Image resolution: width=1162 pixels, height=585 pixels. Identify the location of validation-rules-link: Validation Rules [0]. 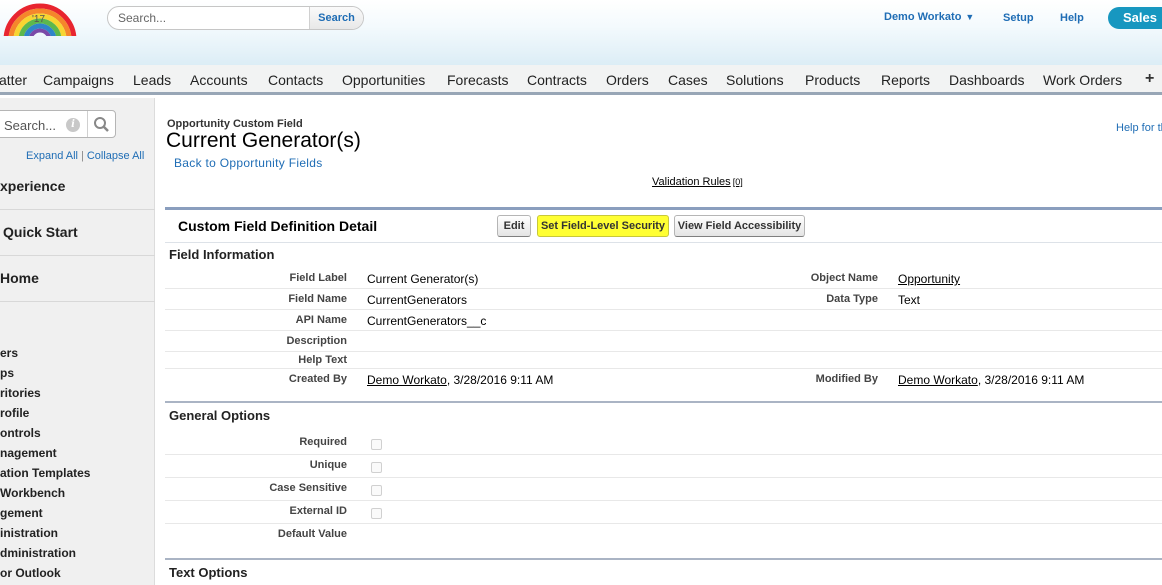
(697, 182).